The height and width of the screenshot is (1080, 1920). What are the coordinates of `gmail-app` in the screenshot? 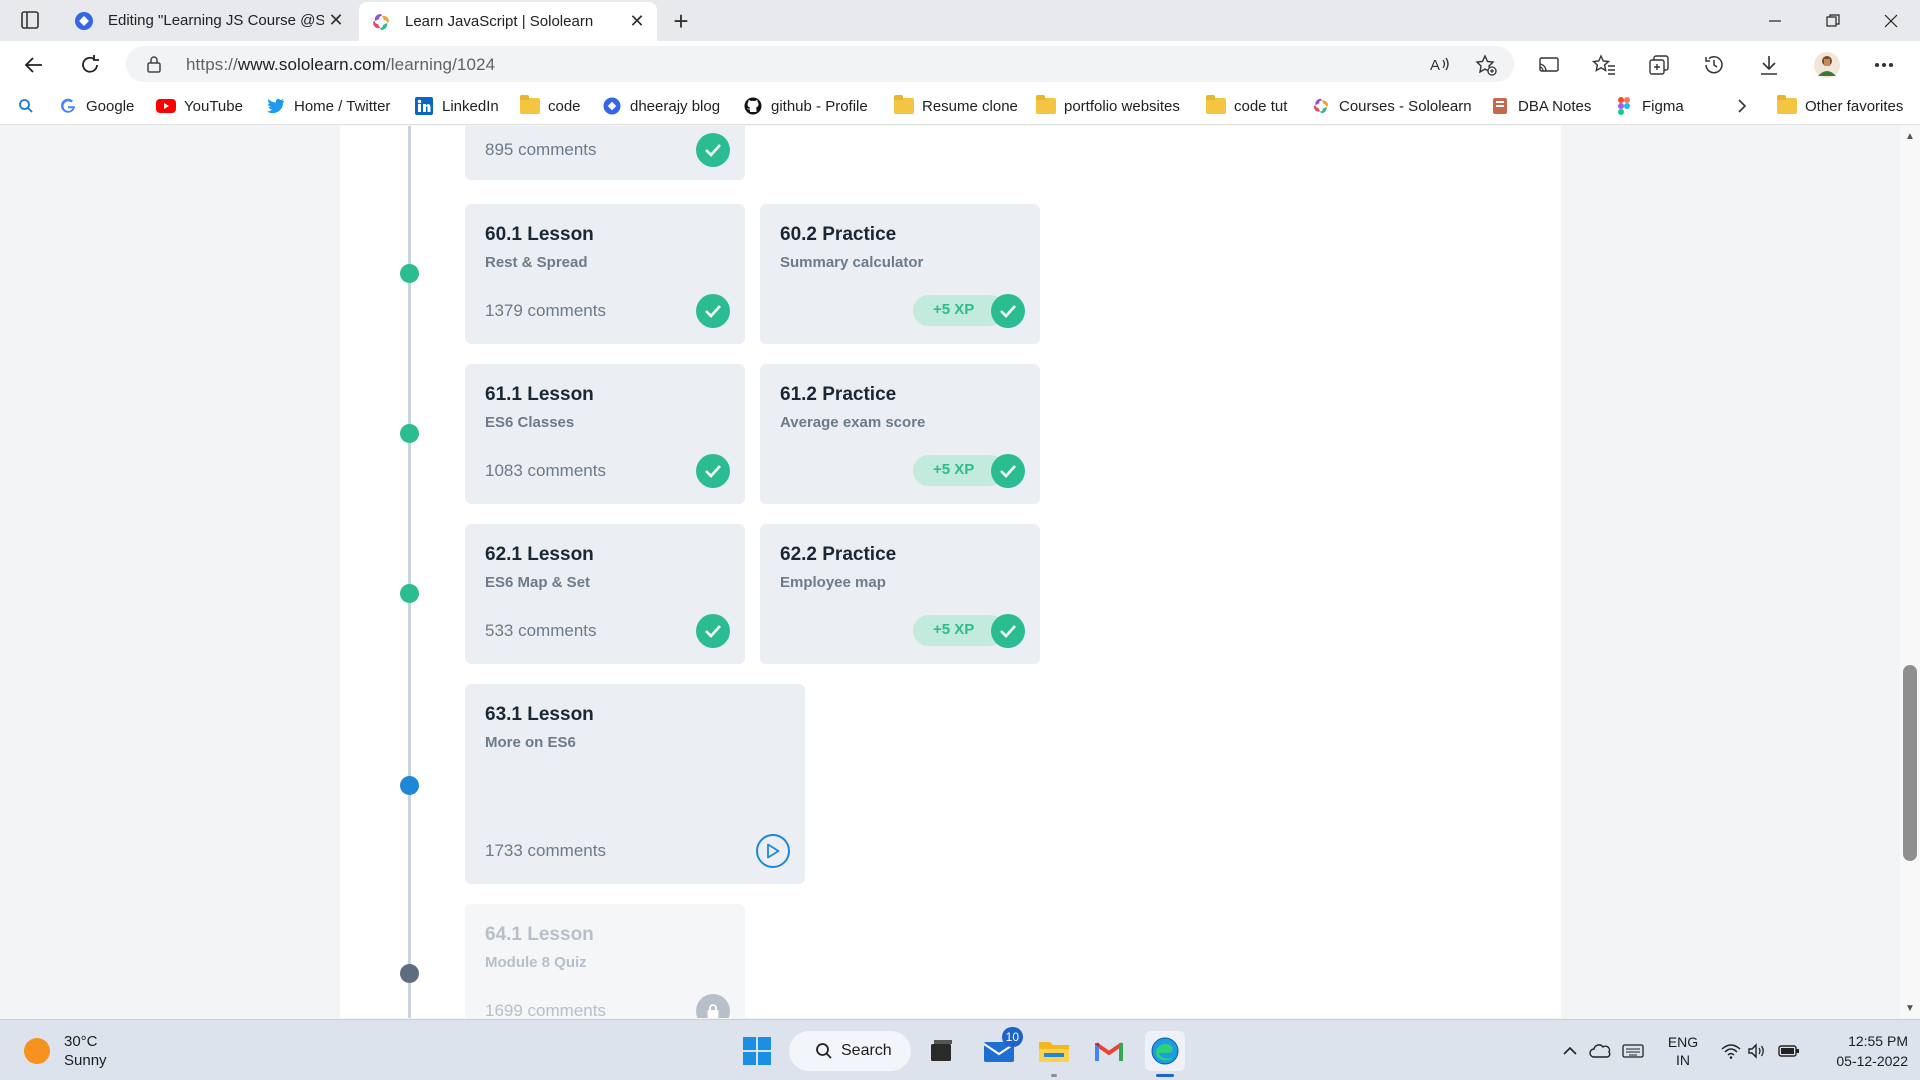 It's located at (1109, 1051).